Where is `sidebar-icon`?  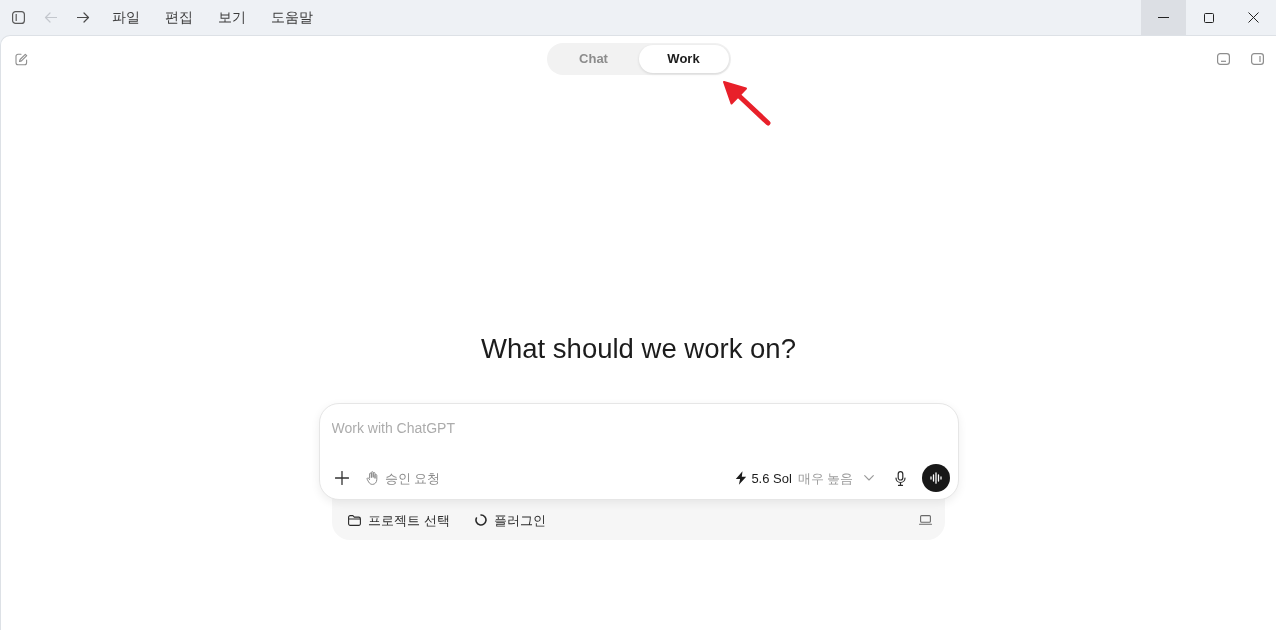
sidebar-icon is located at coordinates (18, 17).